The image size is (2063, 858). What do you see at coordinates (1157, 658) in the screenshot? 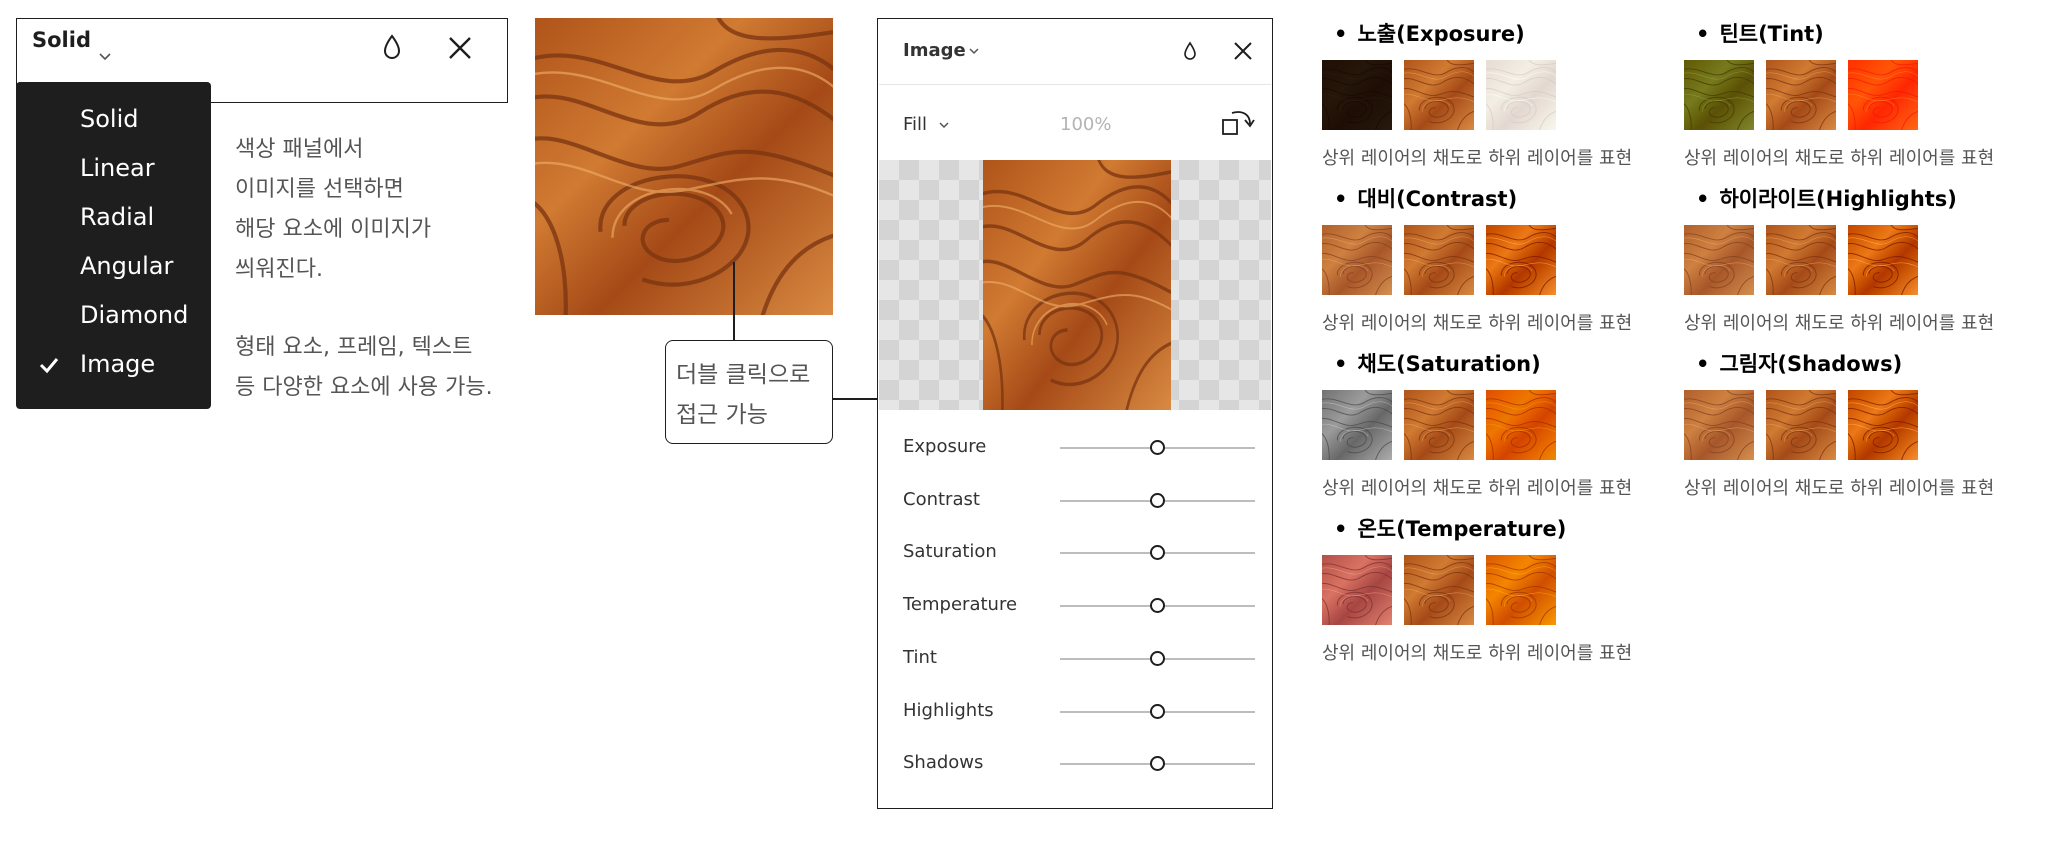
I see `slider-thumb-tint` at bounding box center [1157, 658].